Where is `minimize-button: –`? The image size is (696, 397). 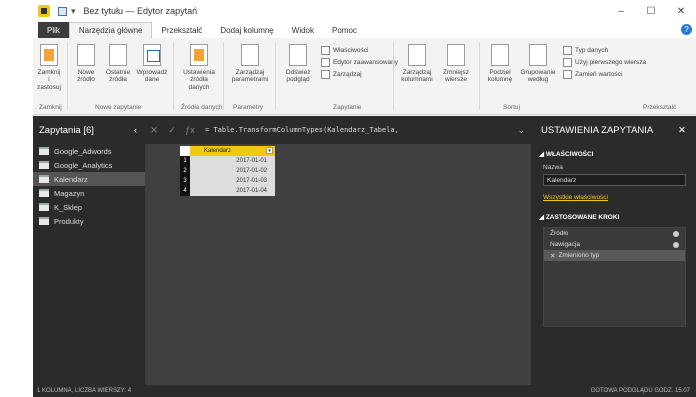 minimize-button: – is located at coordinates (621, 11).